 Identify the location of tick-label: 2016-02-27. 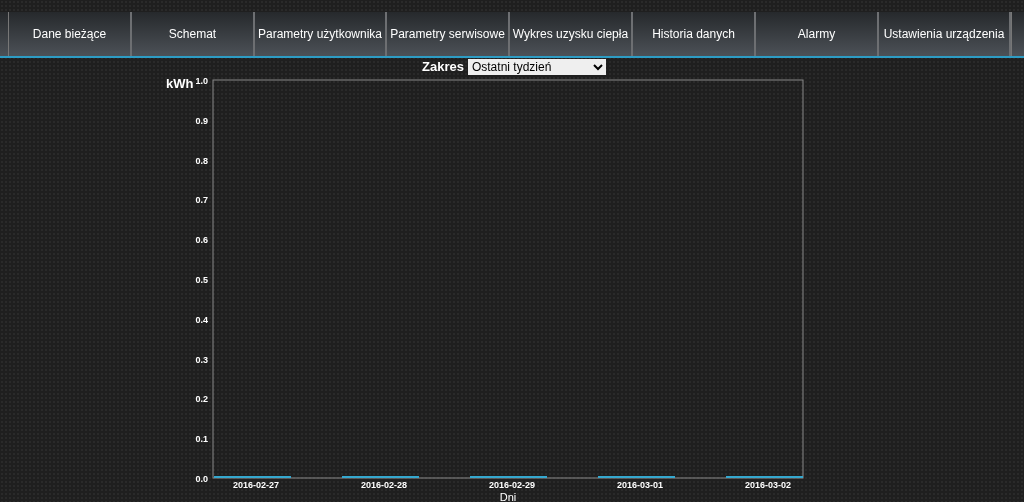
(256, 485).